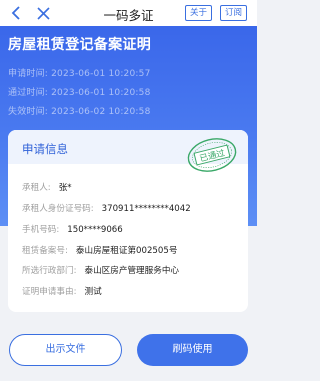  I want to click on field-label: 租赁备案号:, so click(45, 251).